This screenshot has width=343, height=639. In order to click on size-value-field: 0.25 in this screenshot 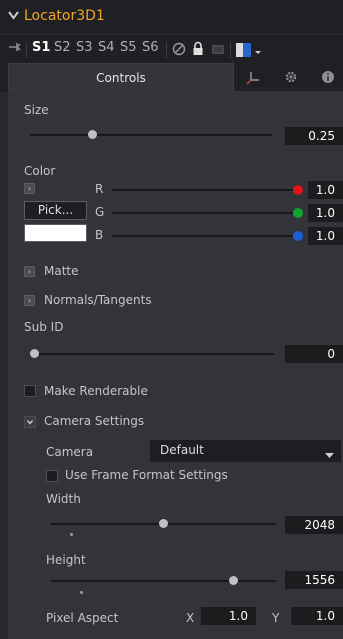, I will do `click(314, 136)`.